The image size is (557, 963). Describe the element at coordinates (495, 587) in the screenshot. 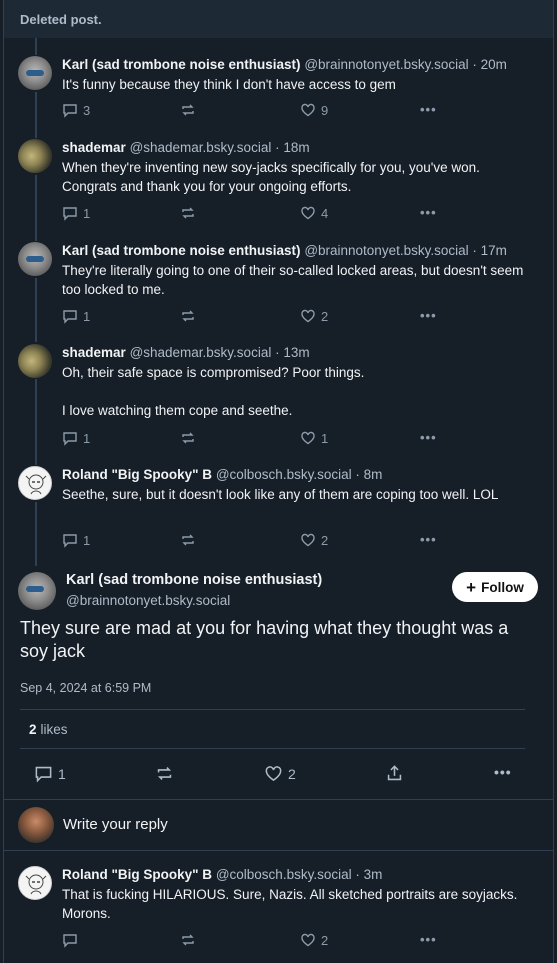

I see `follow-button: + Follow` at that location.